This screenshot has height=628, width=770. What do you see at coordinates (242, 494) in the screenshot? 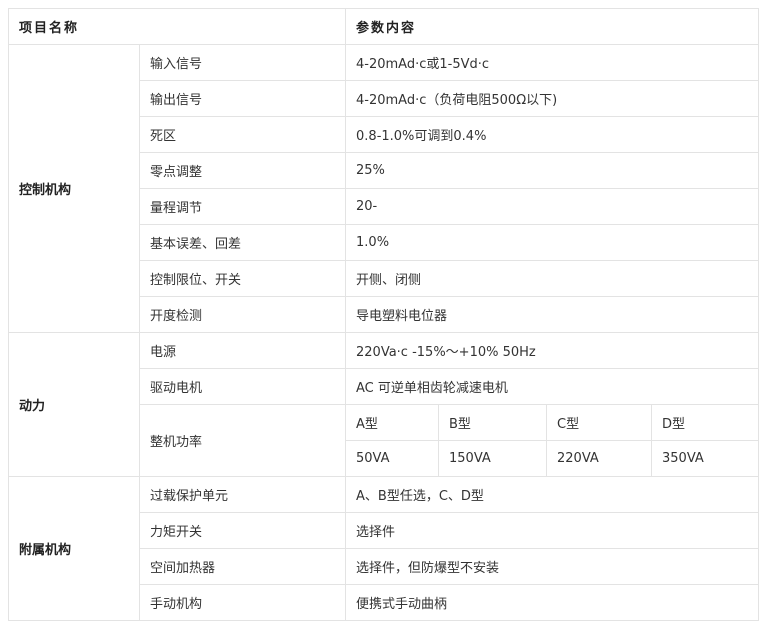
I see `item-name: 过载保护单元` at bounding box center [242, 494].